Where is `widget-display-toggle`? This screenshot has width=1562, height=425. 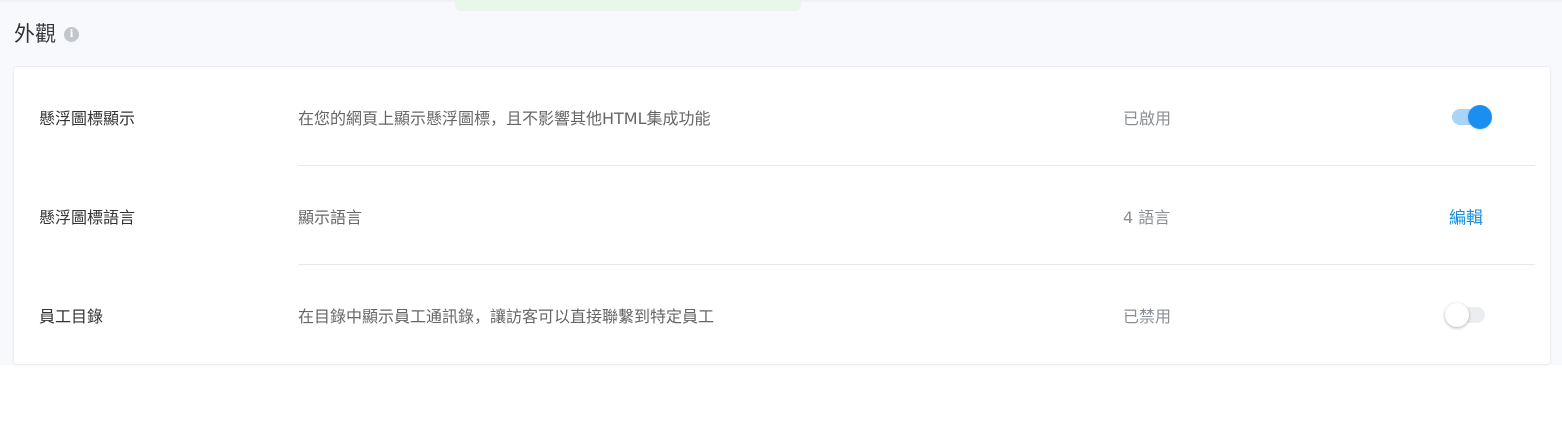 widget-display-toggle is located at coordinates (1471, 116).